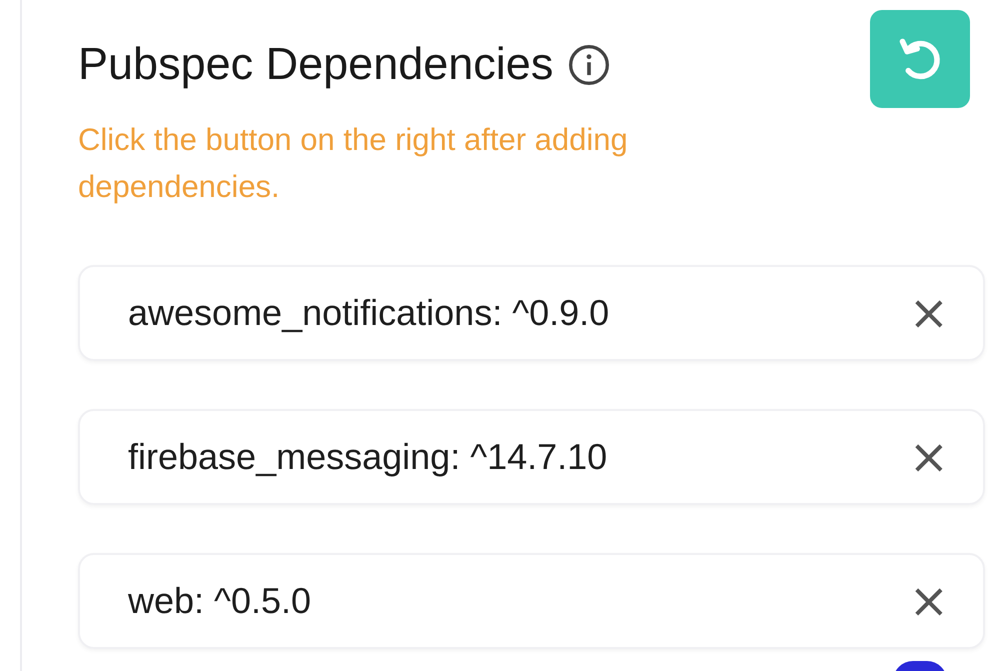 This screenshot has width=1000, height=671. Describe the element at coordinates (368, 457) in the screenshot. I see `dependency-value: firebase_messaging: ^14.7.10` at that location.